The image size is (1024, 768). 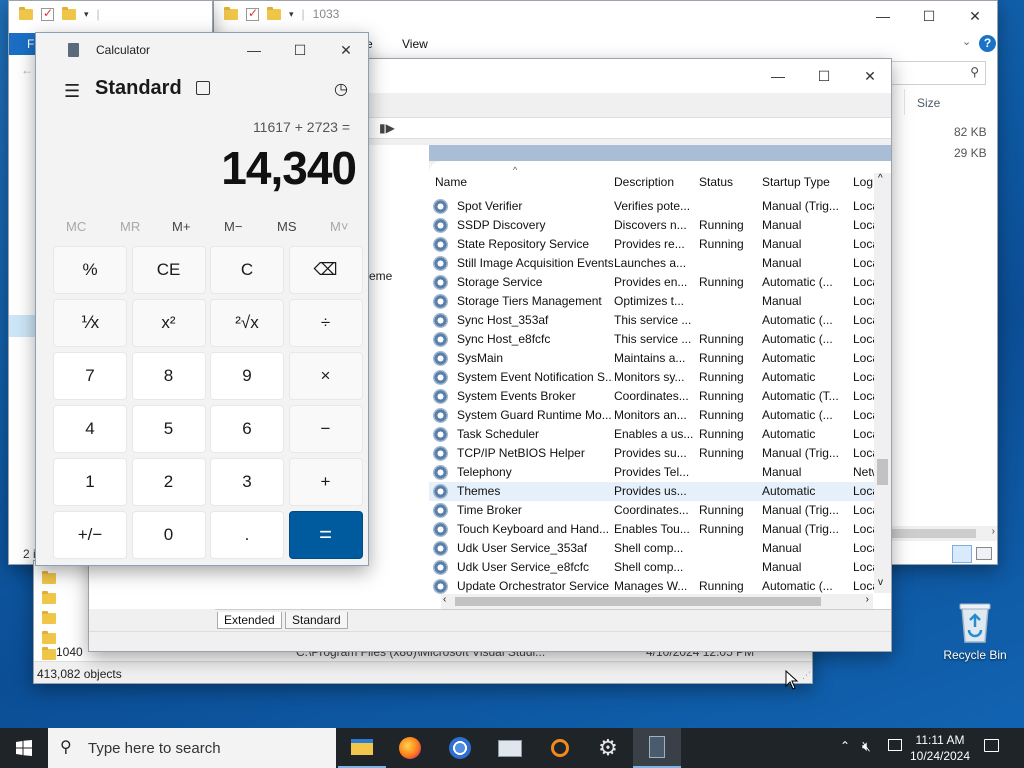 I want to click on start-button, so click(x=24, y=748).